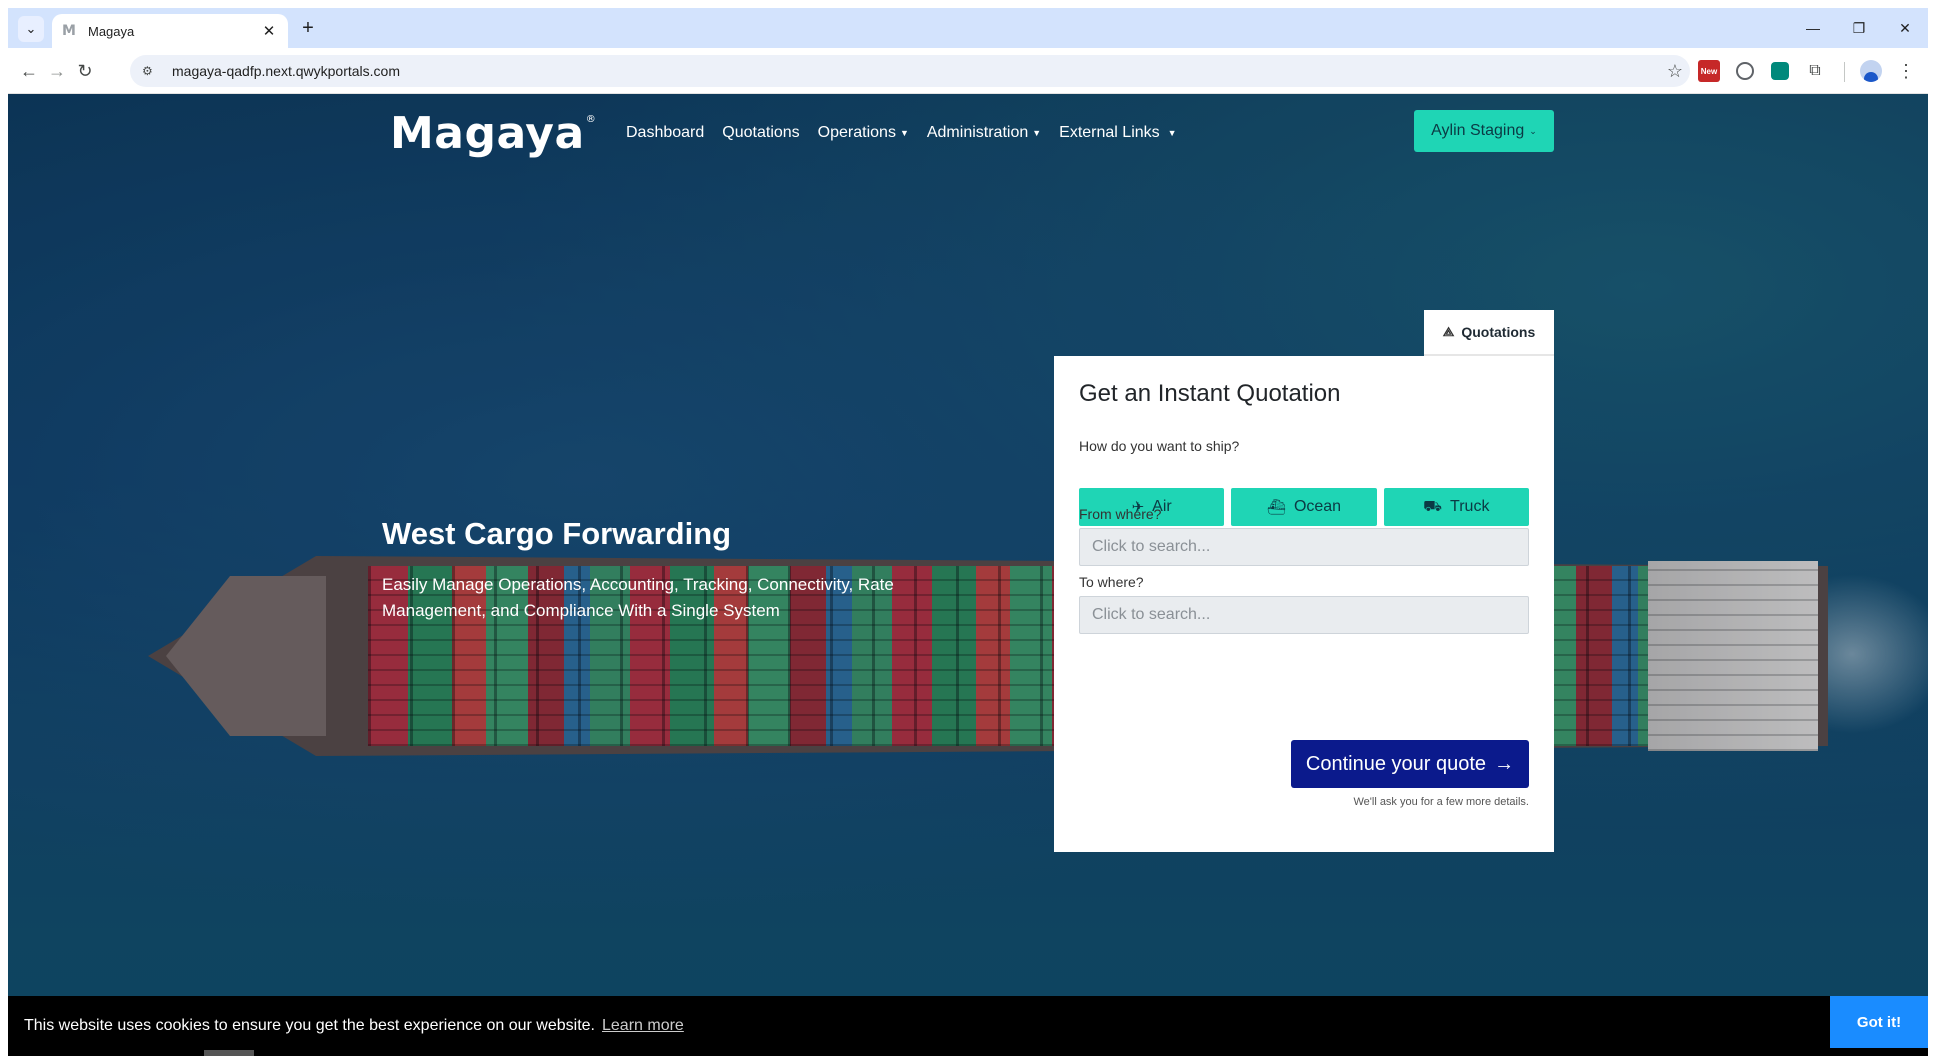  Describe the element at coordinates (1905, 28) in the screenshot. I see `close-window-icon: ✕` at that location.